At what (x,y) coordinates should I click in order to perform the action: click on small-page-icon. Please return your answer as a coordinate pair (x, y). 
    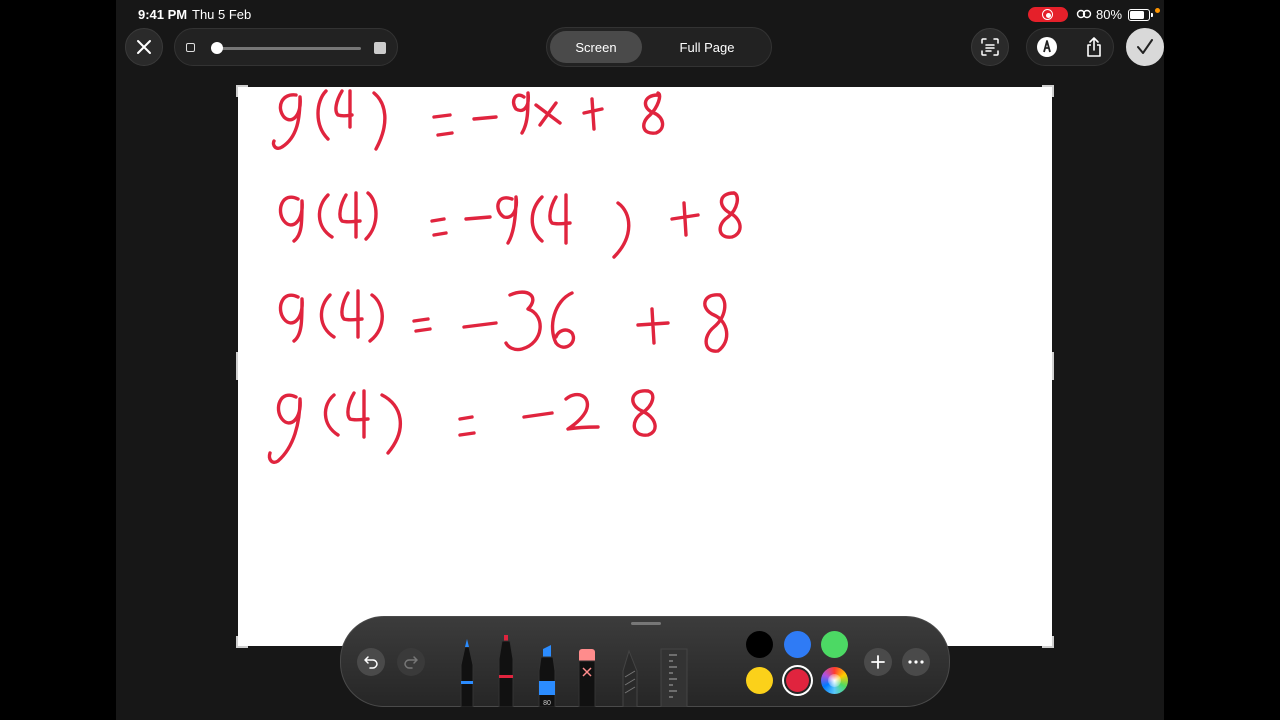
    Looking at the image, I should click on (190, 47).